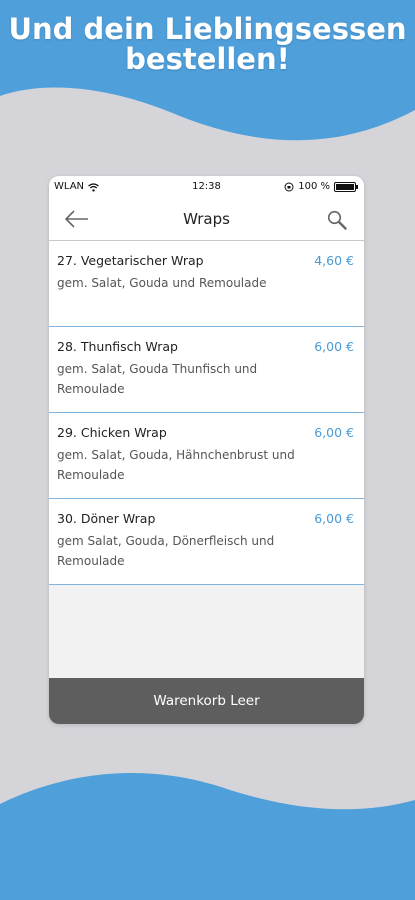 The height and width of the screenshot is (900, 415). What do you see at coordinates (334, 260) in the screenshot?
I see `item-price: 4,60 €` at bounding box center [334, 260].